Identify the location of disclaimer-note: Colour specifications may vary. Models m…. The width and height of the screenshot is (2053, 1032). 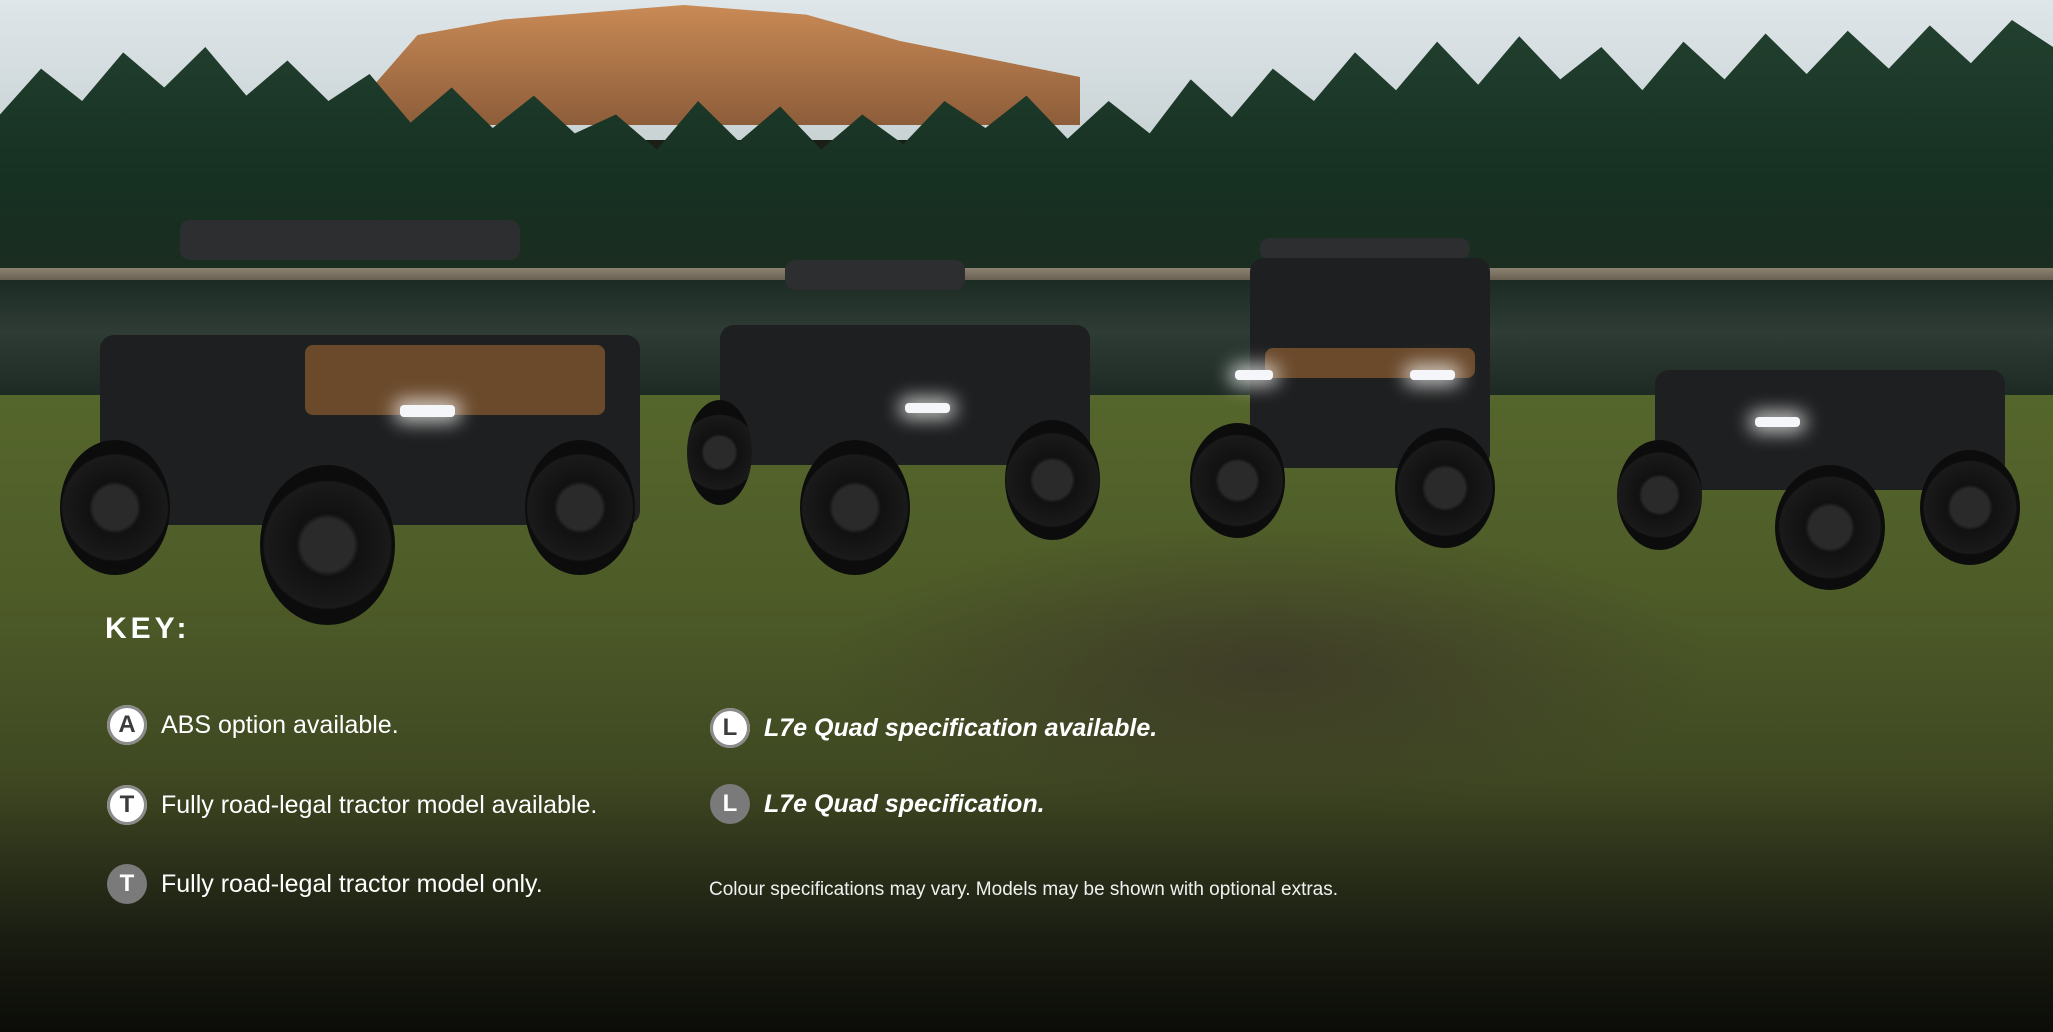
(1024, 889).